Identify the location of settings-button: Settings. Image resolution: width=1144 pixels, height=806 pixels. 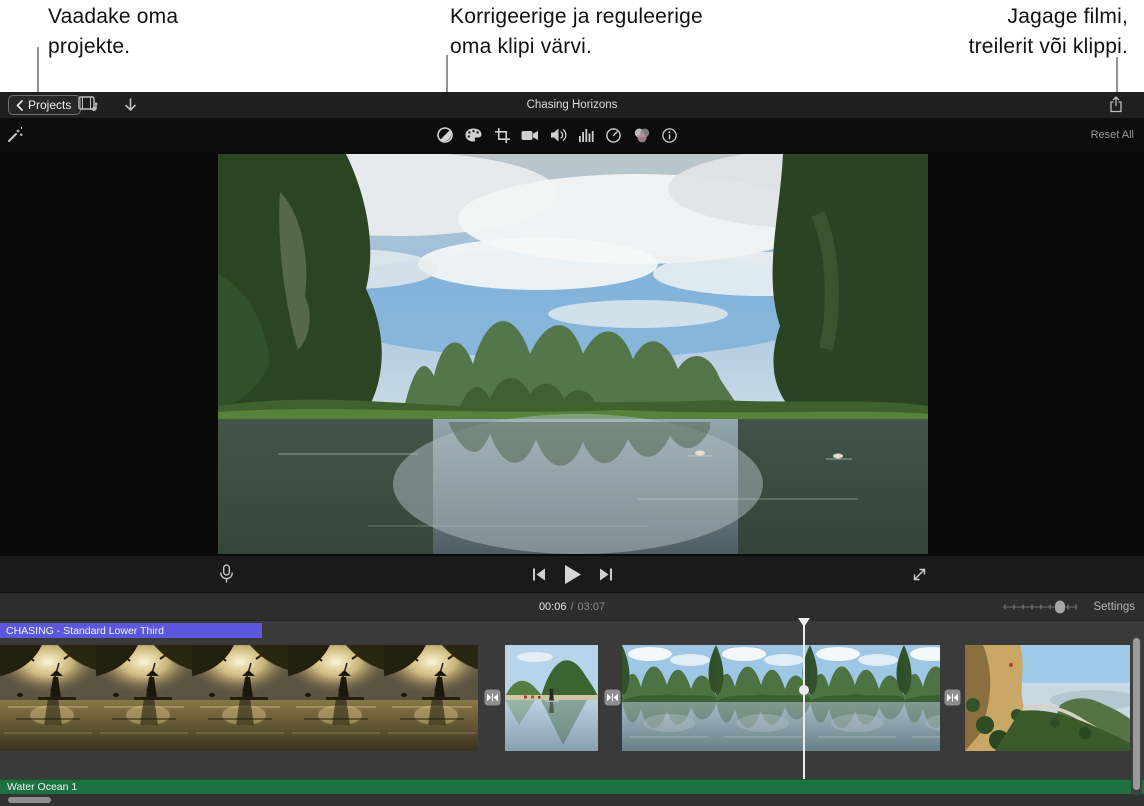
(1114, 606).